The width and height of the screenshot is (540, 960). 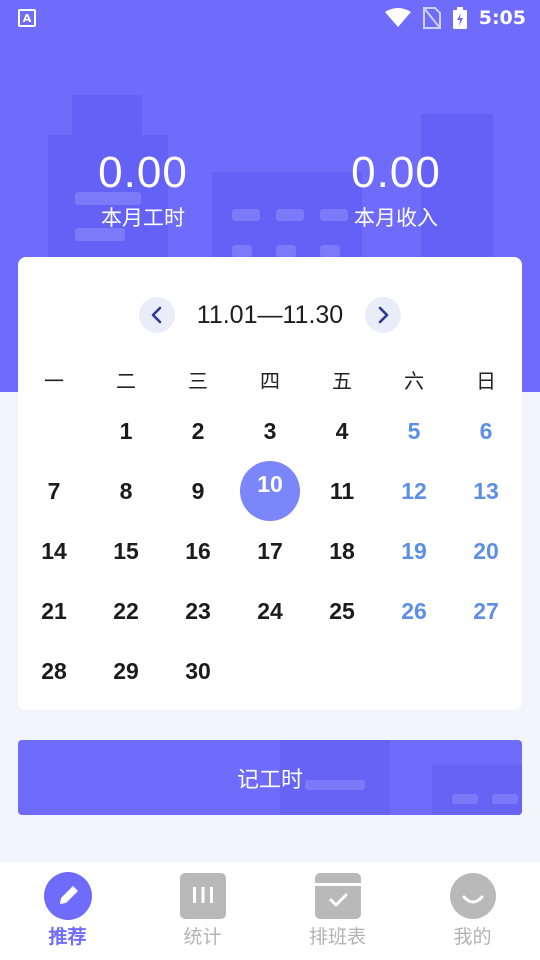 I want to click on calendar-day-selected: 10, so click(x=270, y=491).